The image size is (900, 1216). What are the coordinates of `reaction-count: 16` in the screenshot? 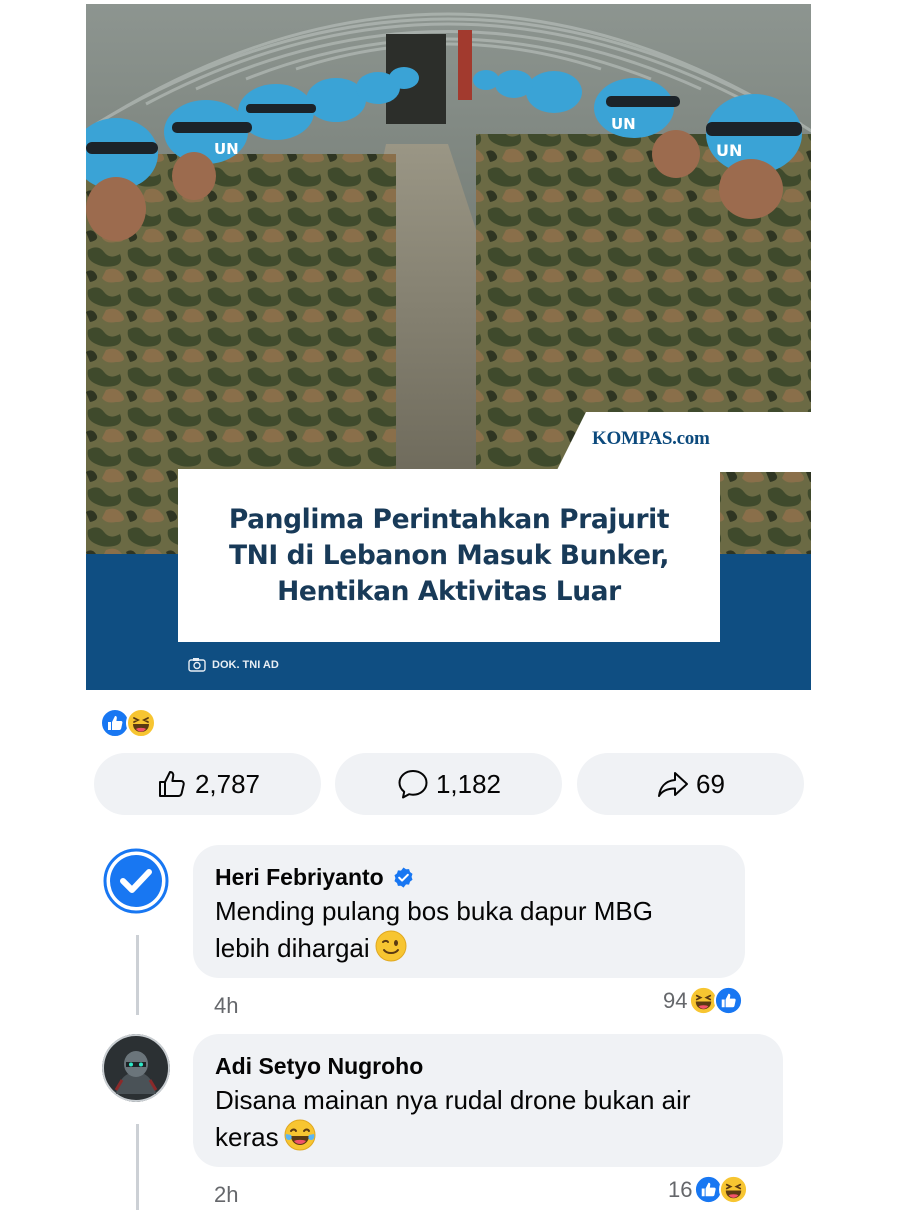 It's located at (680, 1189).